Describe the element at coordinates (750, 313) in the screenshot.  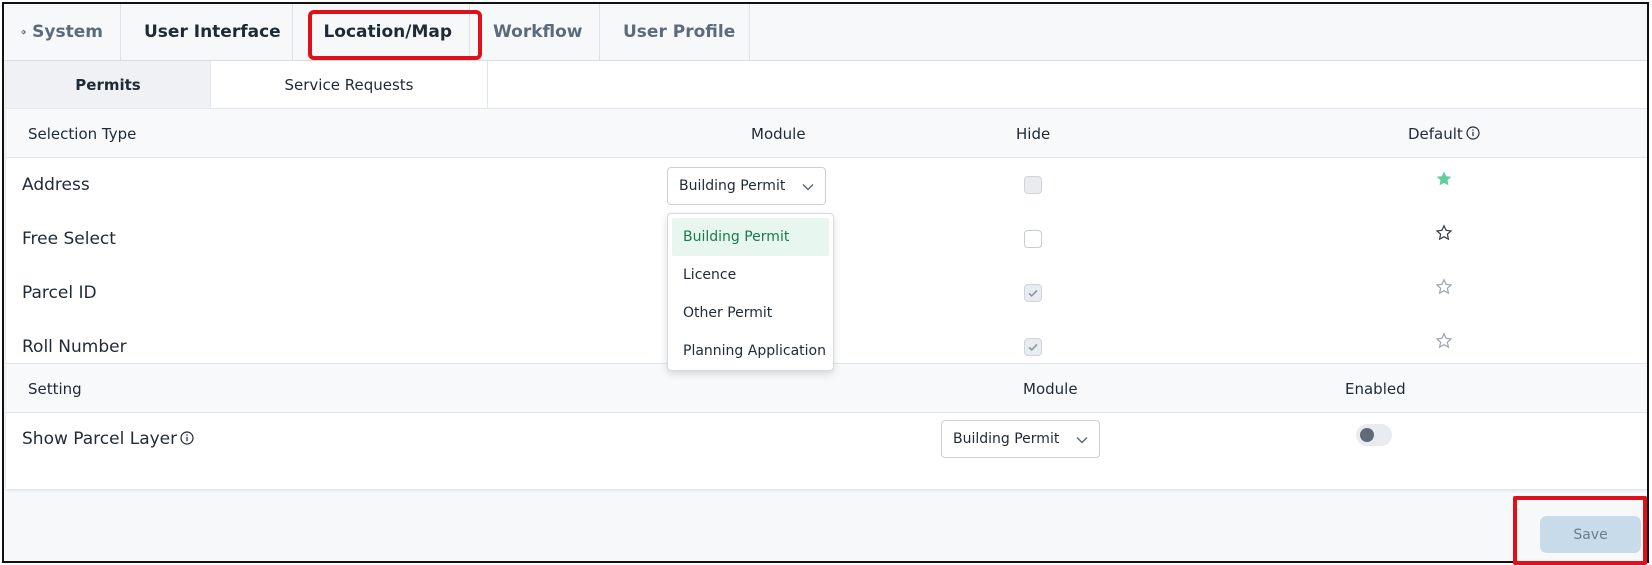
I see `dropdown-option-other-permit: Other Permit` at that location.